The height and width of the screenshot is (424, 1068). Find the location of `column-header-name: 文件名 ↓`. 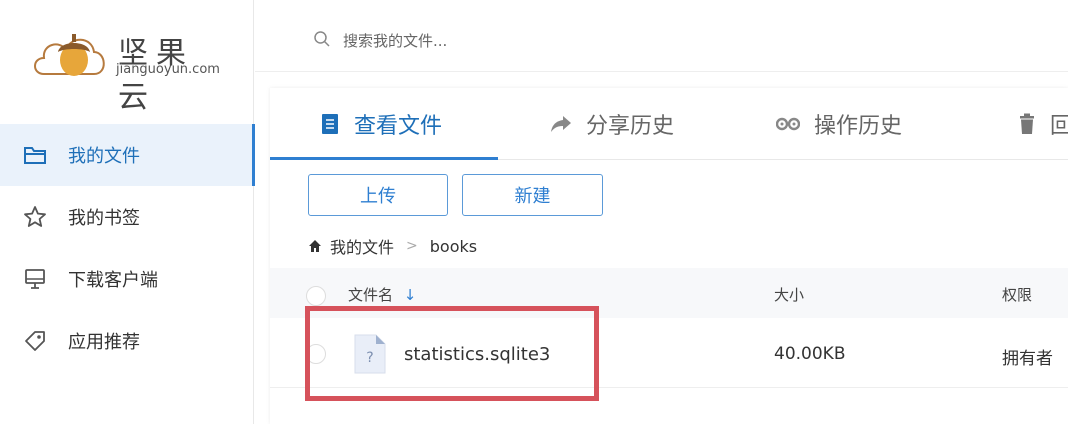

column-header-name: 文件名 ↓ is located at coordinates (382, 294).